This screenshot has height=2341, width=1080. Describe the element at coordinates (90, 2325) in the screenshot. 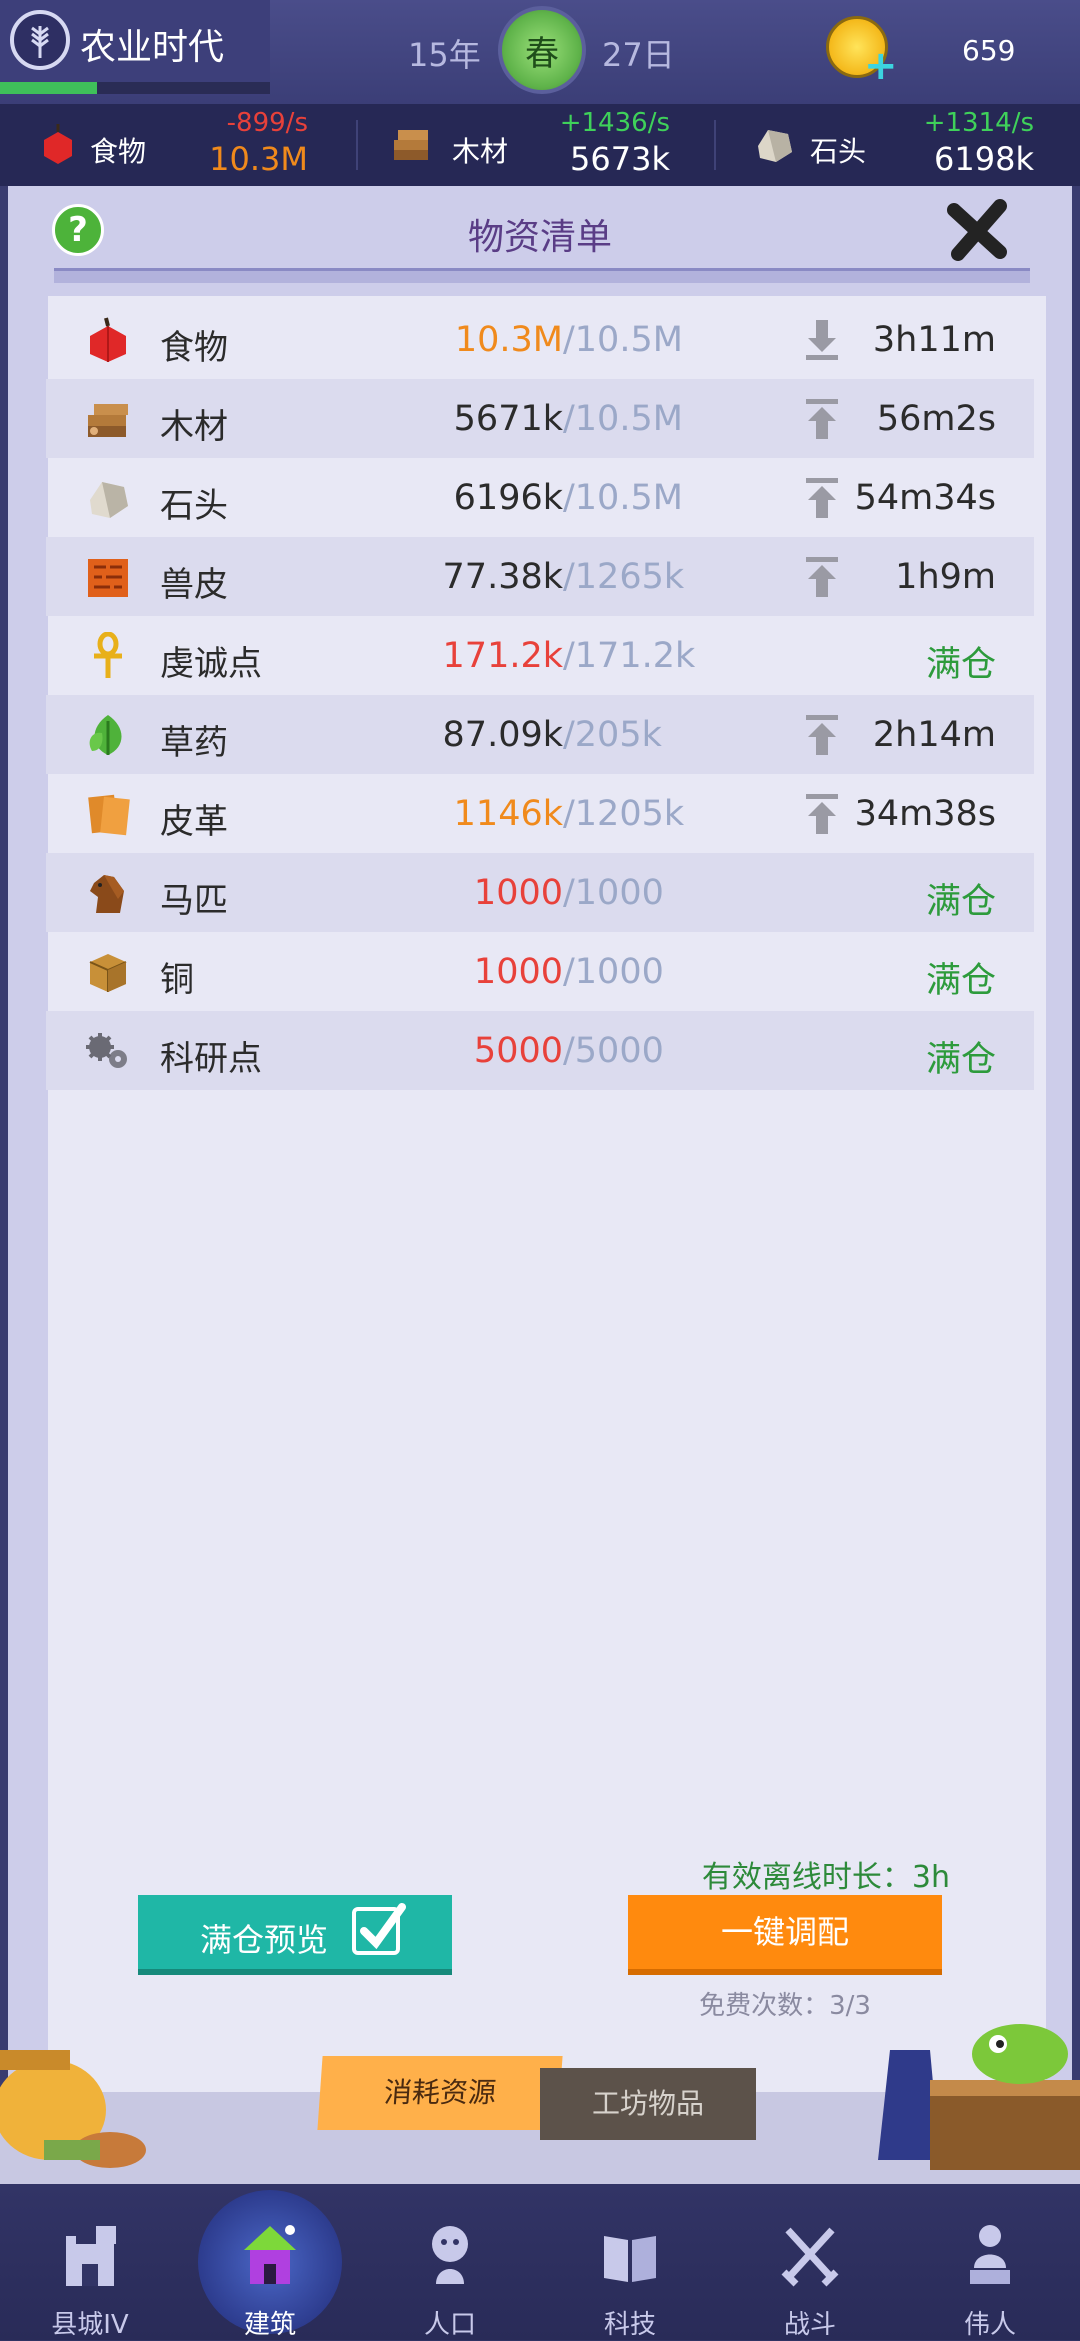

I see `nav-label: 县城IV` at that location.